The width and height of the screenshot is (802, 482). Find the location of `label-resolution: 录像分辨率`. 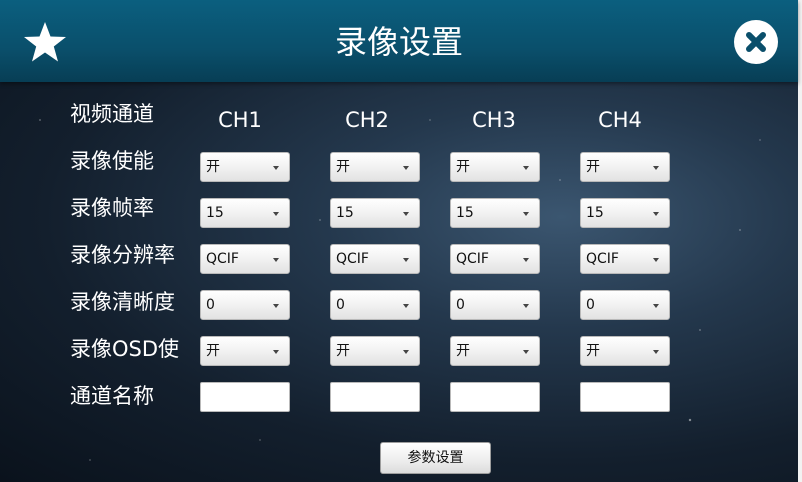

label-resolution: 录像分辨率 is located at coordinates (122, 255).